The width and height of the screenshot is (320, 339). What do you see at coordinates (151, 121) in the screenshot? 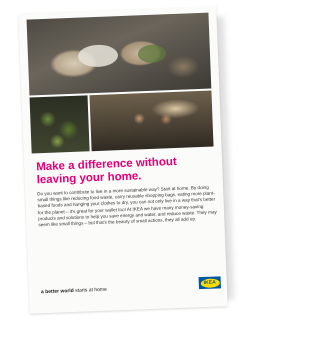
I see `people-photo` at bounding box center [151, 121].